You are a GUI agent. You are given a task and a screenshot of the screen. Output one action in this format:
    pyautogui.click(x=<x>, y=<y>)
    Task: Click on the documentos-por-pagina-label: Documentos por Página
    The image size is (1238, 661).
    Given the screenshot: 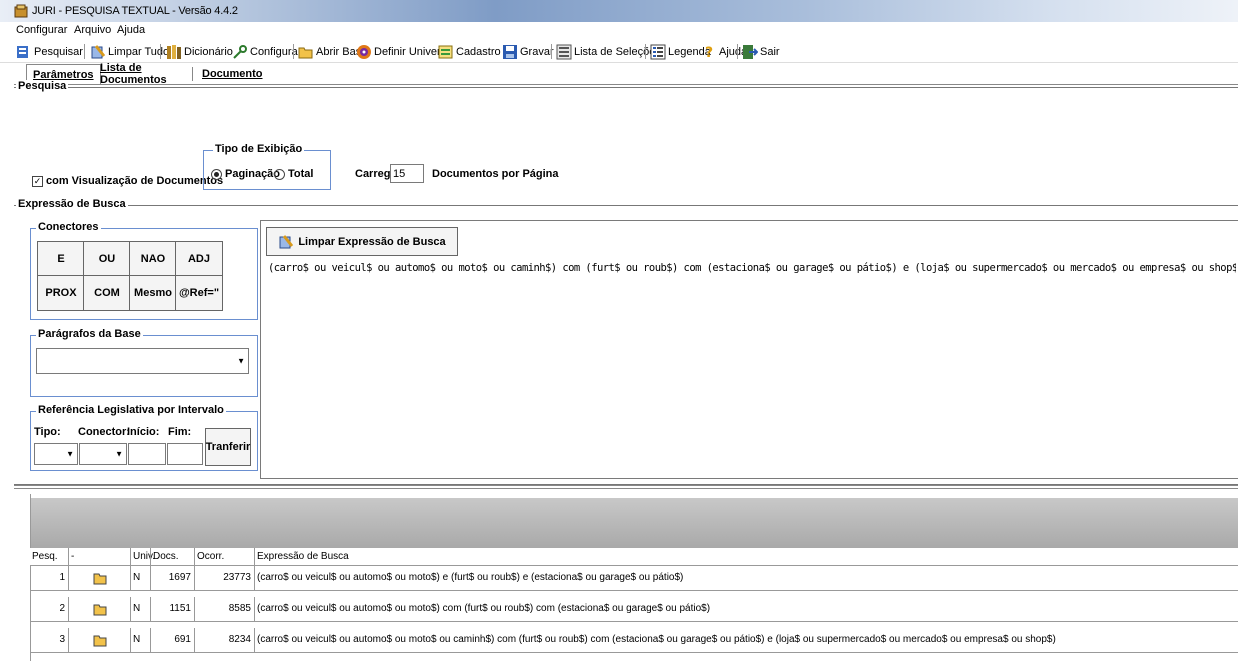 What is the action you would take?
    pyautogui.click(x=495, y=174)
    